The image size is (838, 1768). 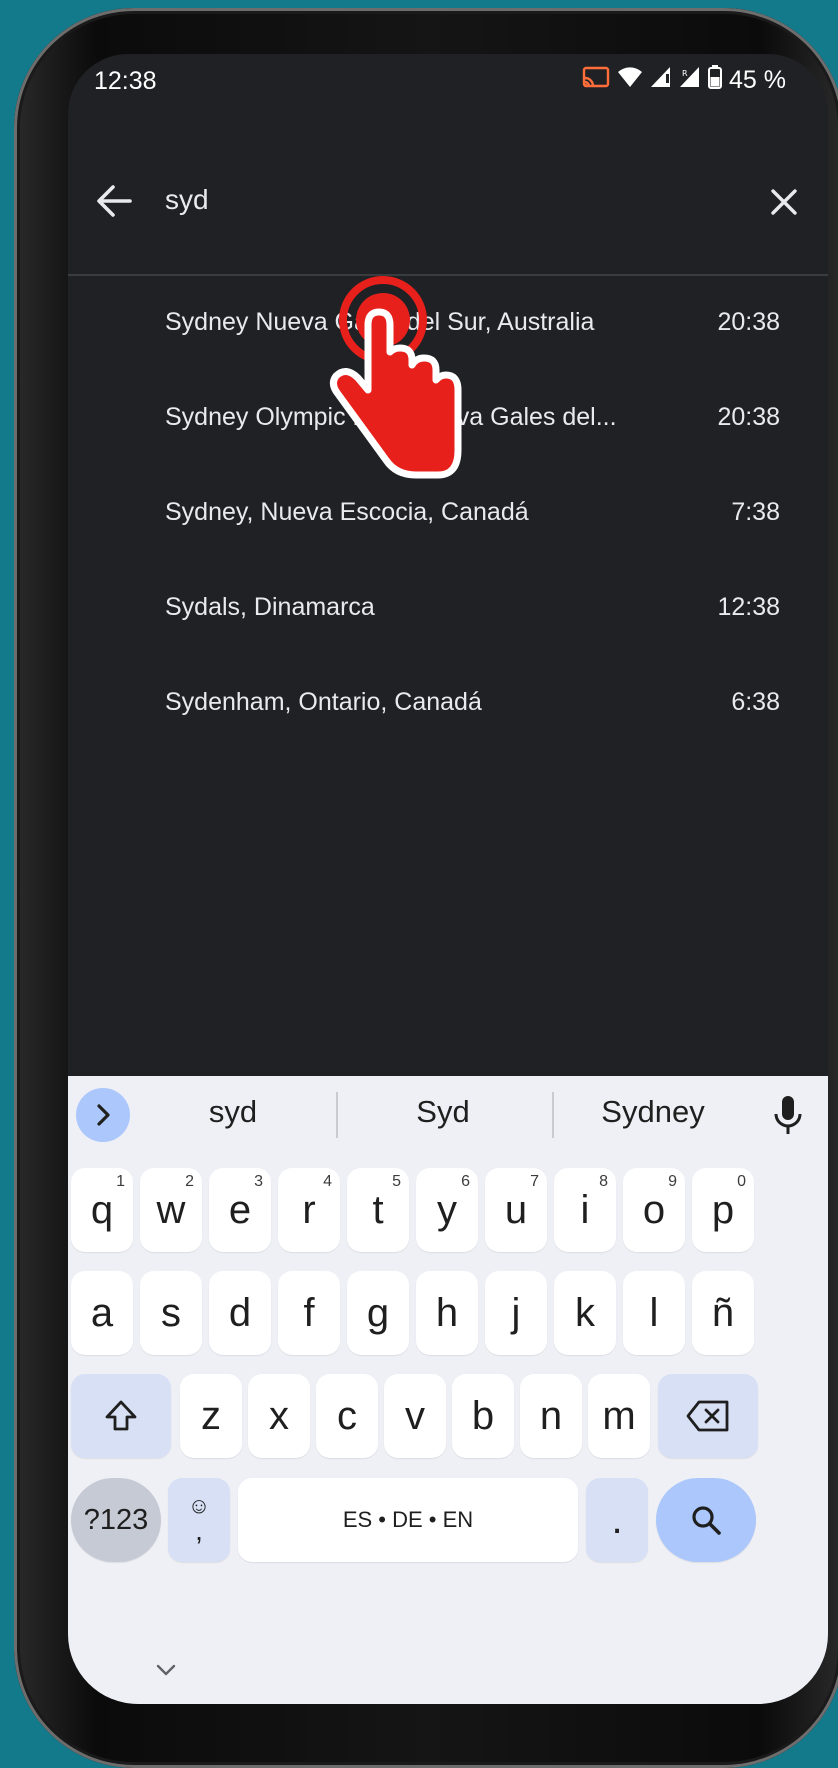 I want to click on key-hint: 3, so click(x=258, y=1181).